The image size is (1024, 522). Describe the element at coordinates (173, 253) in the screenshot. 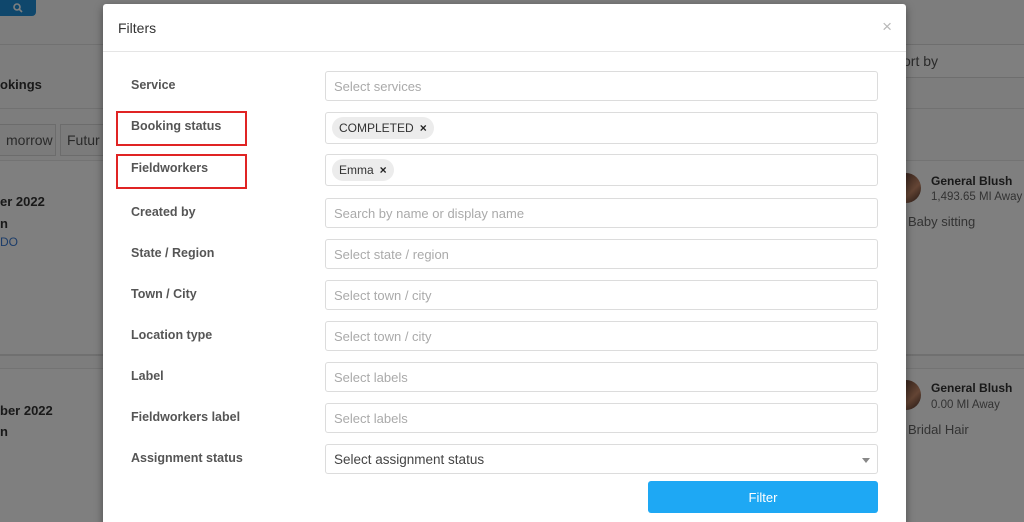

I see `state-region-label: State / Region` at that location.